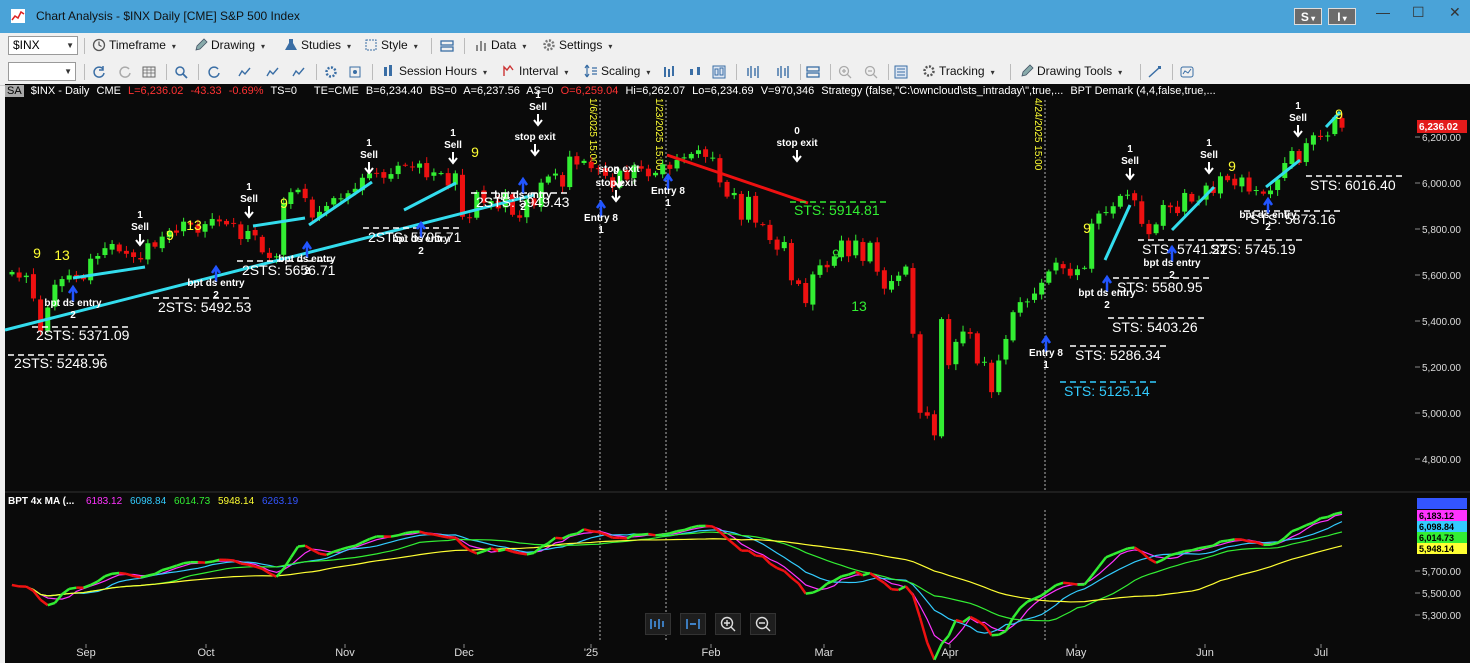  What do you see at coordinates (491, 91) in the screenshot?
I see `info-ask: A=6,237.56` at bounding box center [491, 91].